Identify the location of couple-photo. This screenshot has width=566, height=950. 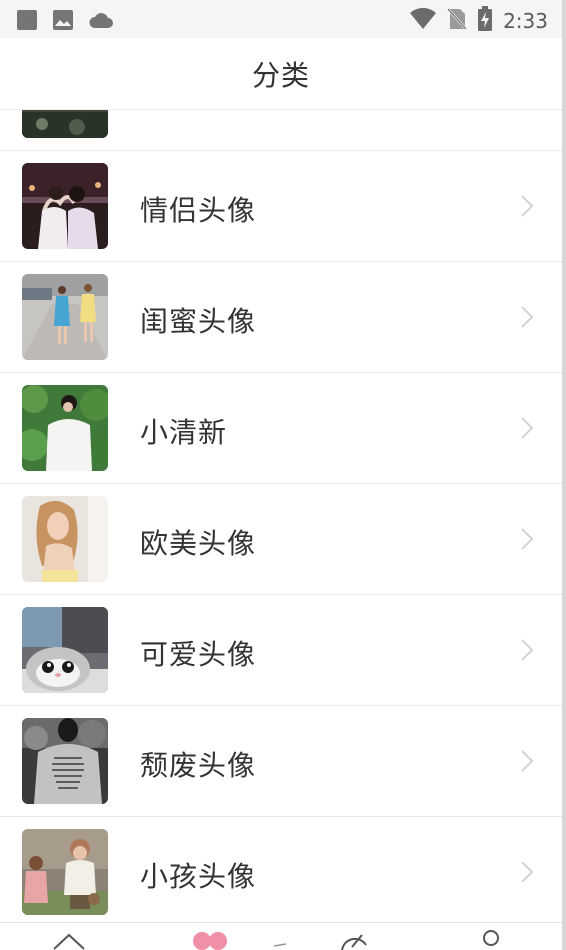
(65, 206).